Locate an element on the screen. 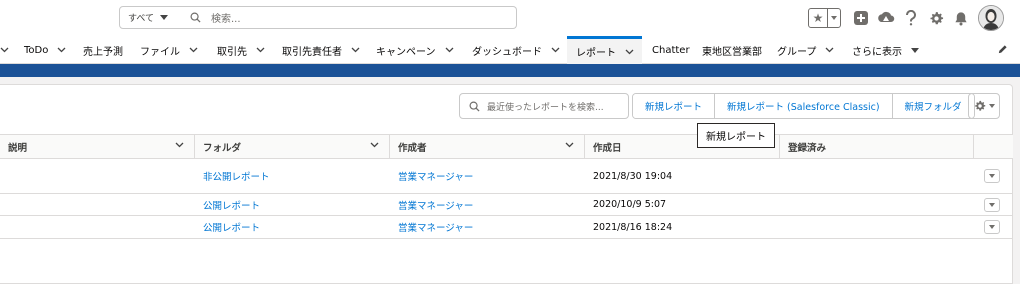  nav-item-prev-chevron is located at coordinates (4, 50).